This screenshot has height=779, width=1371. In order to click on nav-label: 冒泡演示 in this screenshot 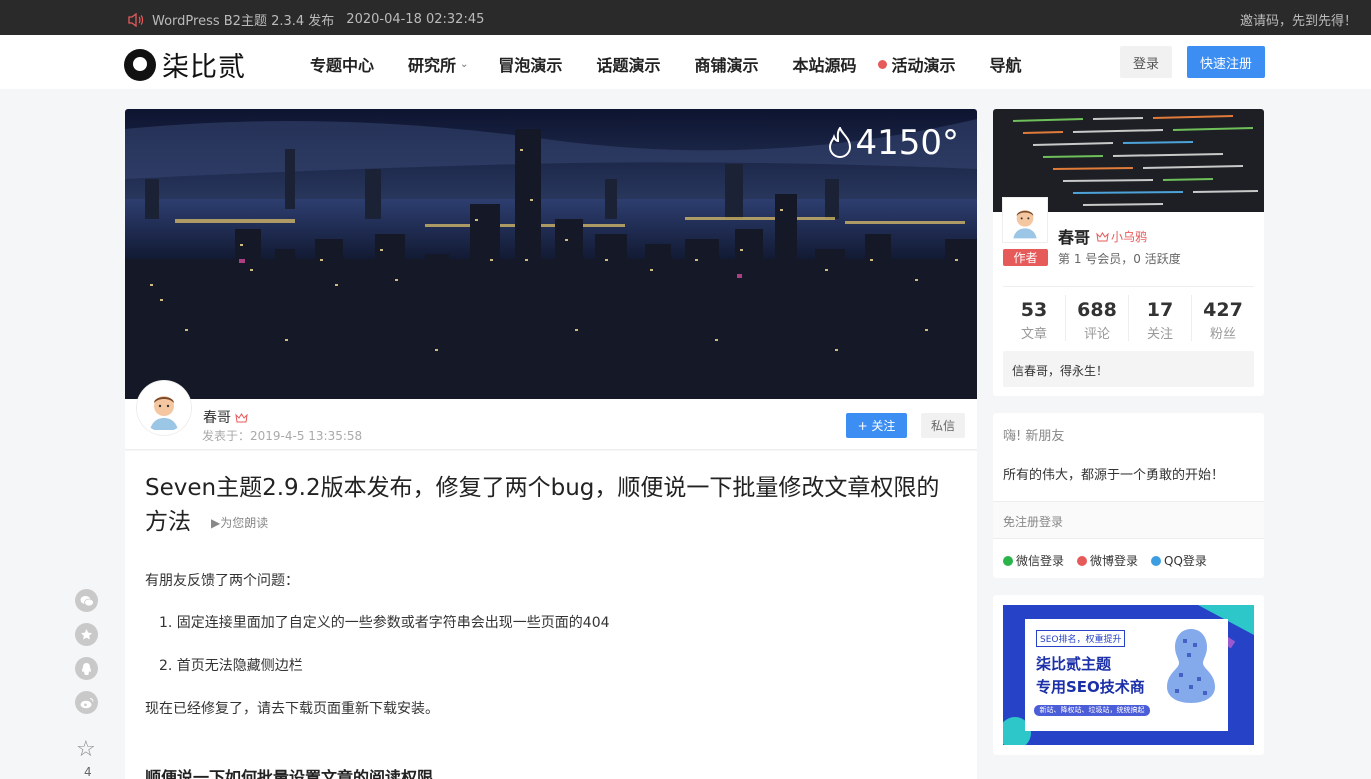, I will do `click(530, 65)`.